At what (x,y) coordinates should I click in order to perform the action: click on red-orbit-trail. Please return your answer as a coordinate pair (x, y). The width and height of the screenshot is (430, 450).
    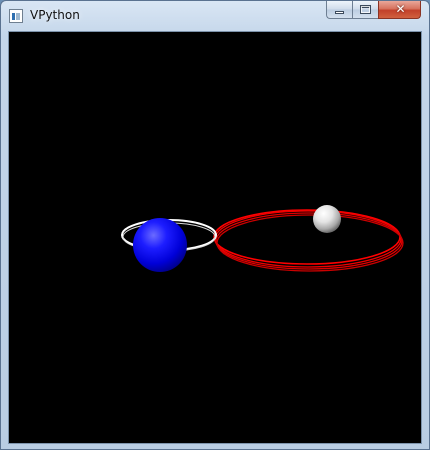
    Looking at the image, I should click on (308, 240).